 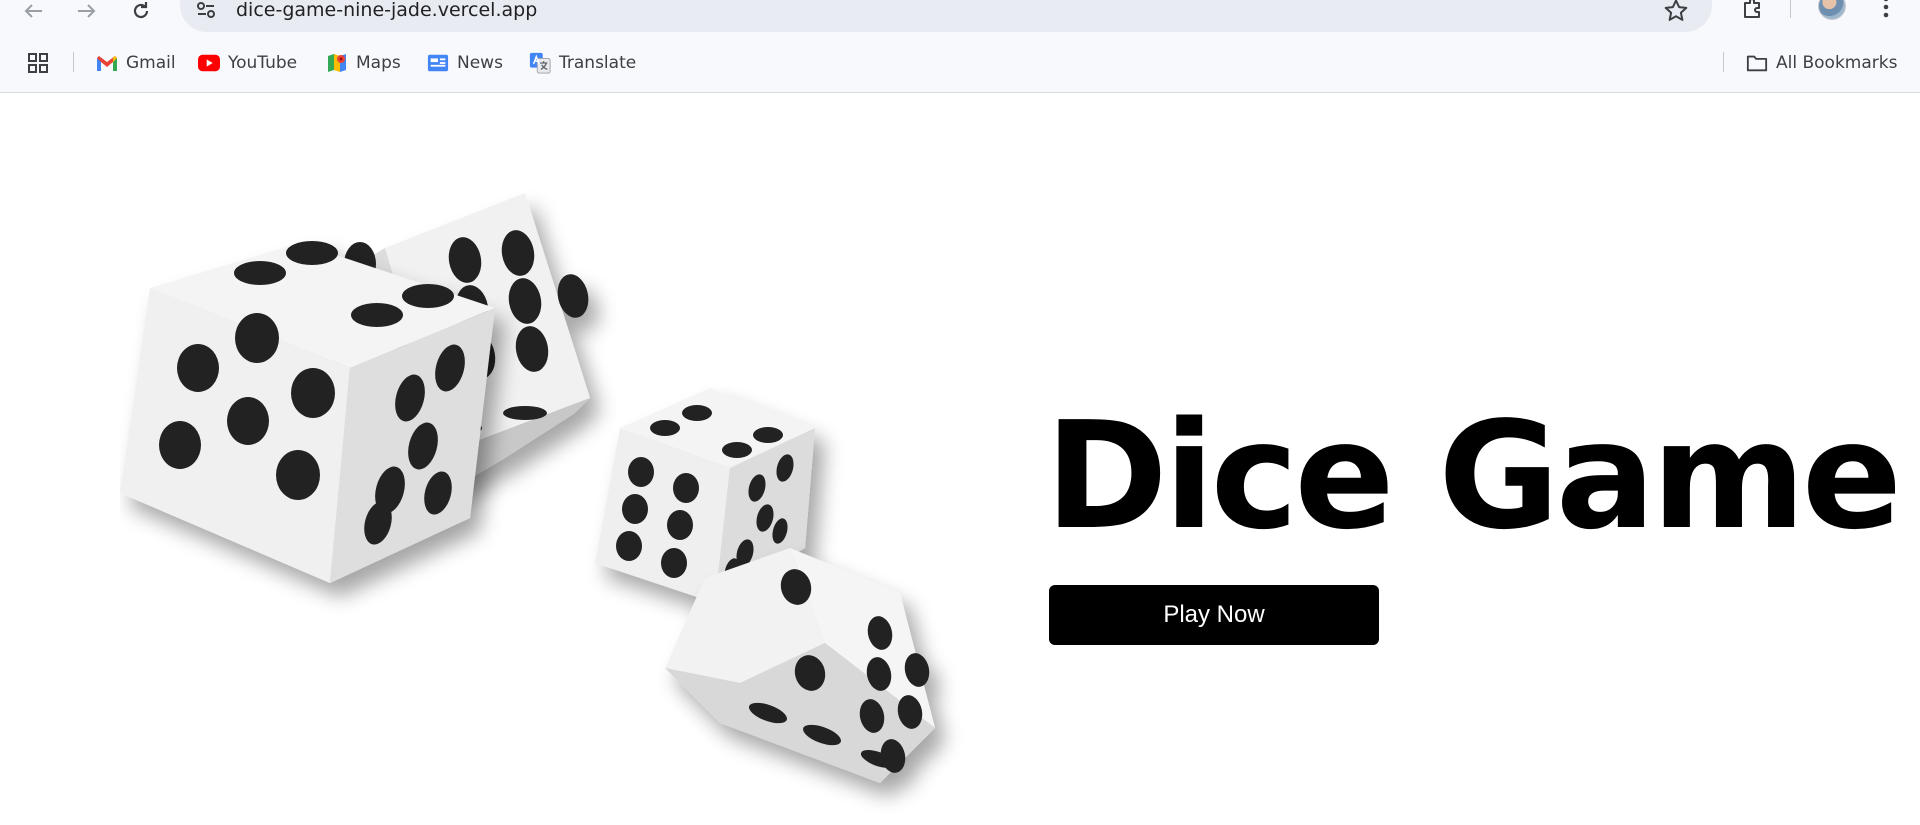 What do you see at coordinates (107, 63) in the screenshot?
I see `gmail-icon` at bounding box center [107, 63].